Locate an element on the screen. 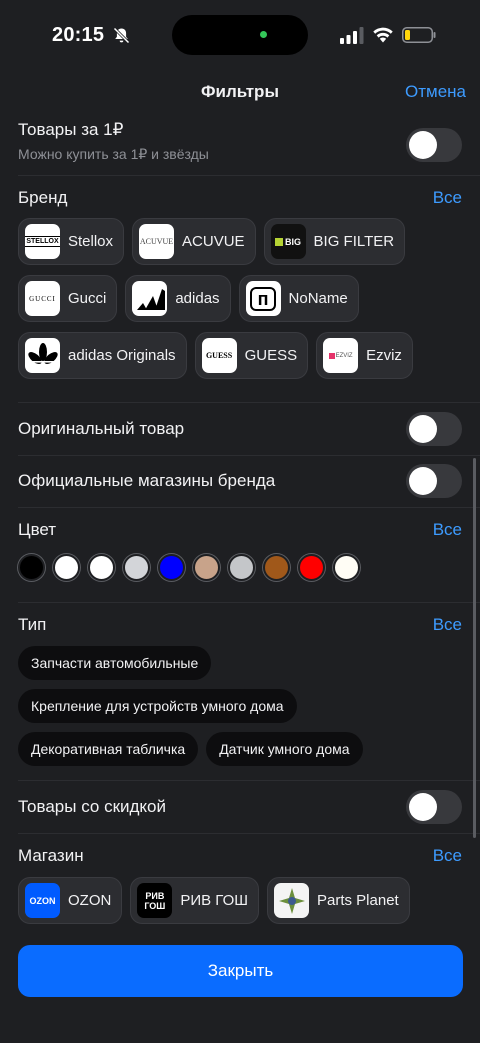 The width and height of the screenshot is (480, 1043). color-swatches is located at coordinates (189, 567).